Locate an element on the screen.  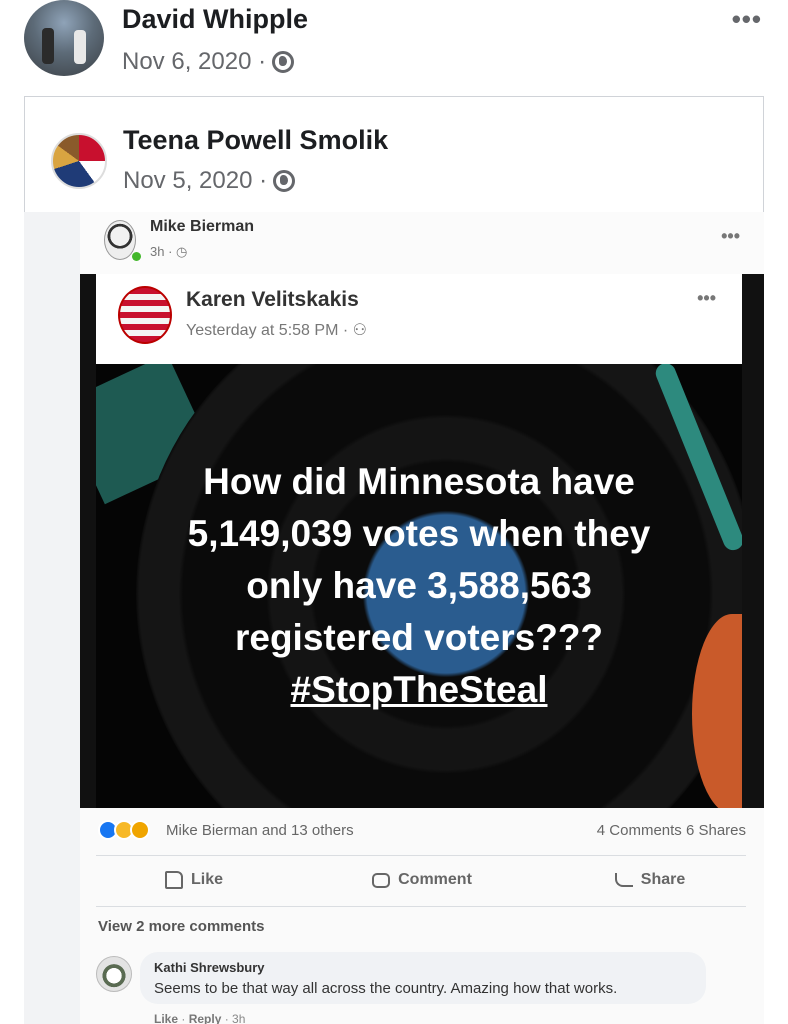
meme-line: only have 3,588,563 is located at coordinates (419, 585).